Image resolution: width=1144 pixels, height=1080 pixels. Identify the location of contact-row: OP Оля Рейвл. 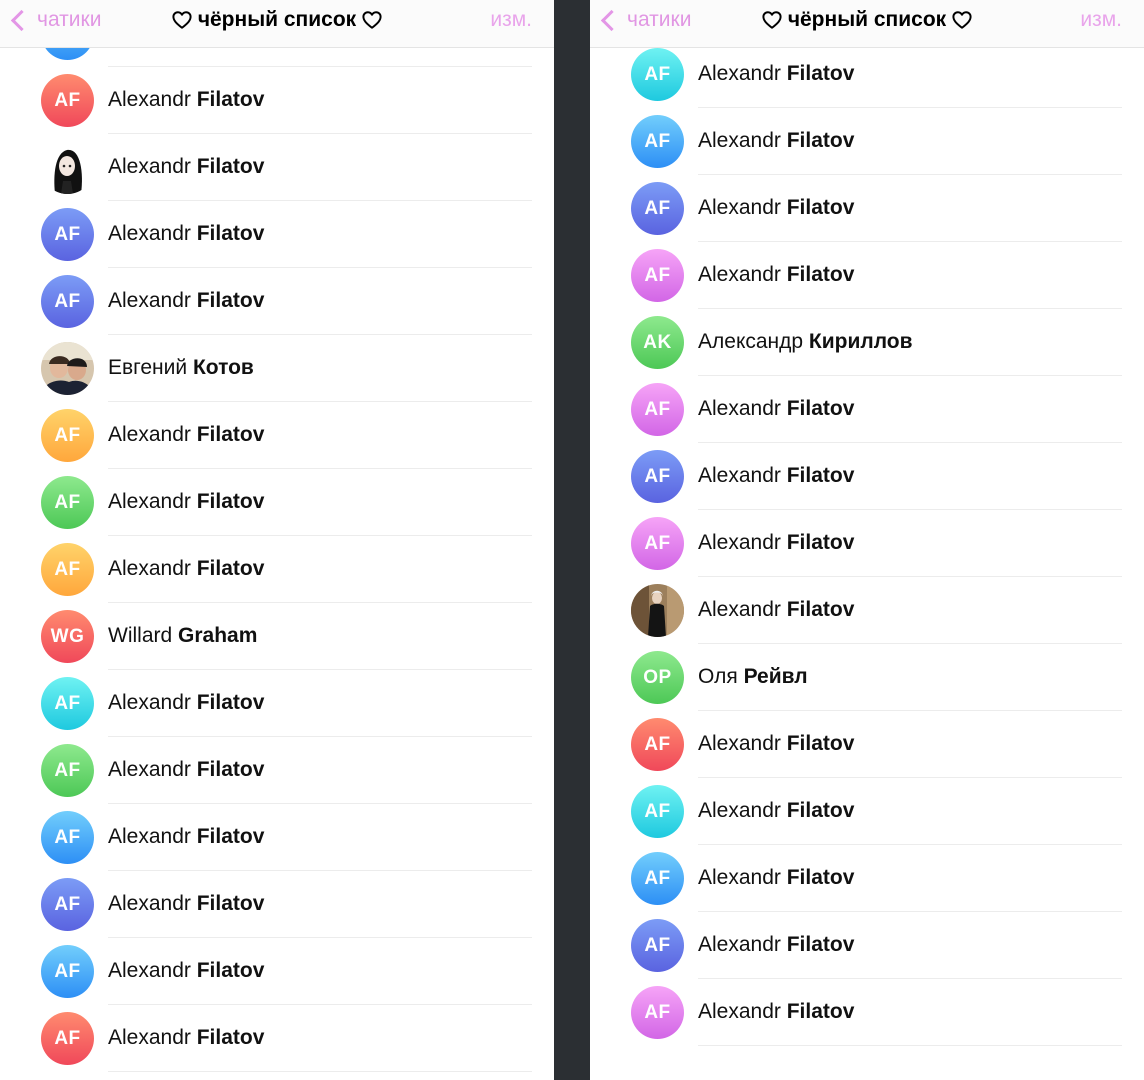
(867, 677).